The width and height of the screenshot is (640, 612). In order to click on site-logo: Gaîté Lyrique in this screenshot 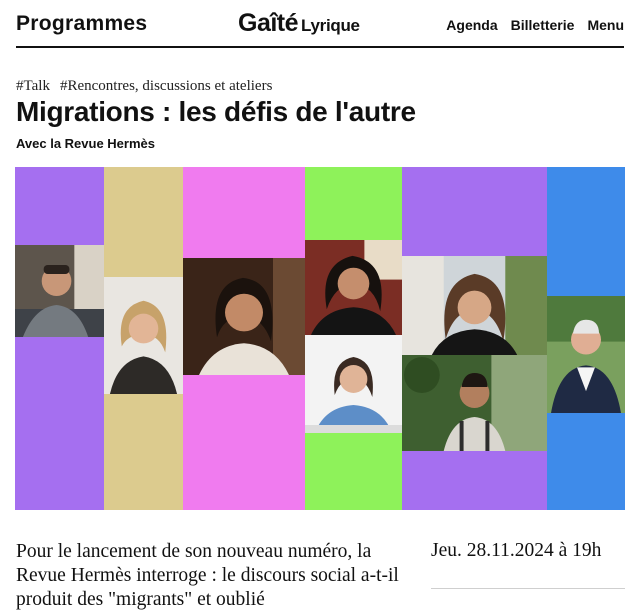, I will do `click(299, 23)`.